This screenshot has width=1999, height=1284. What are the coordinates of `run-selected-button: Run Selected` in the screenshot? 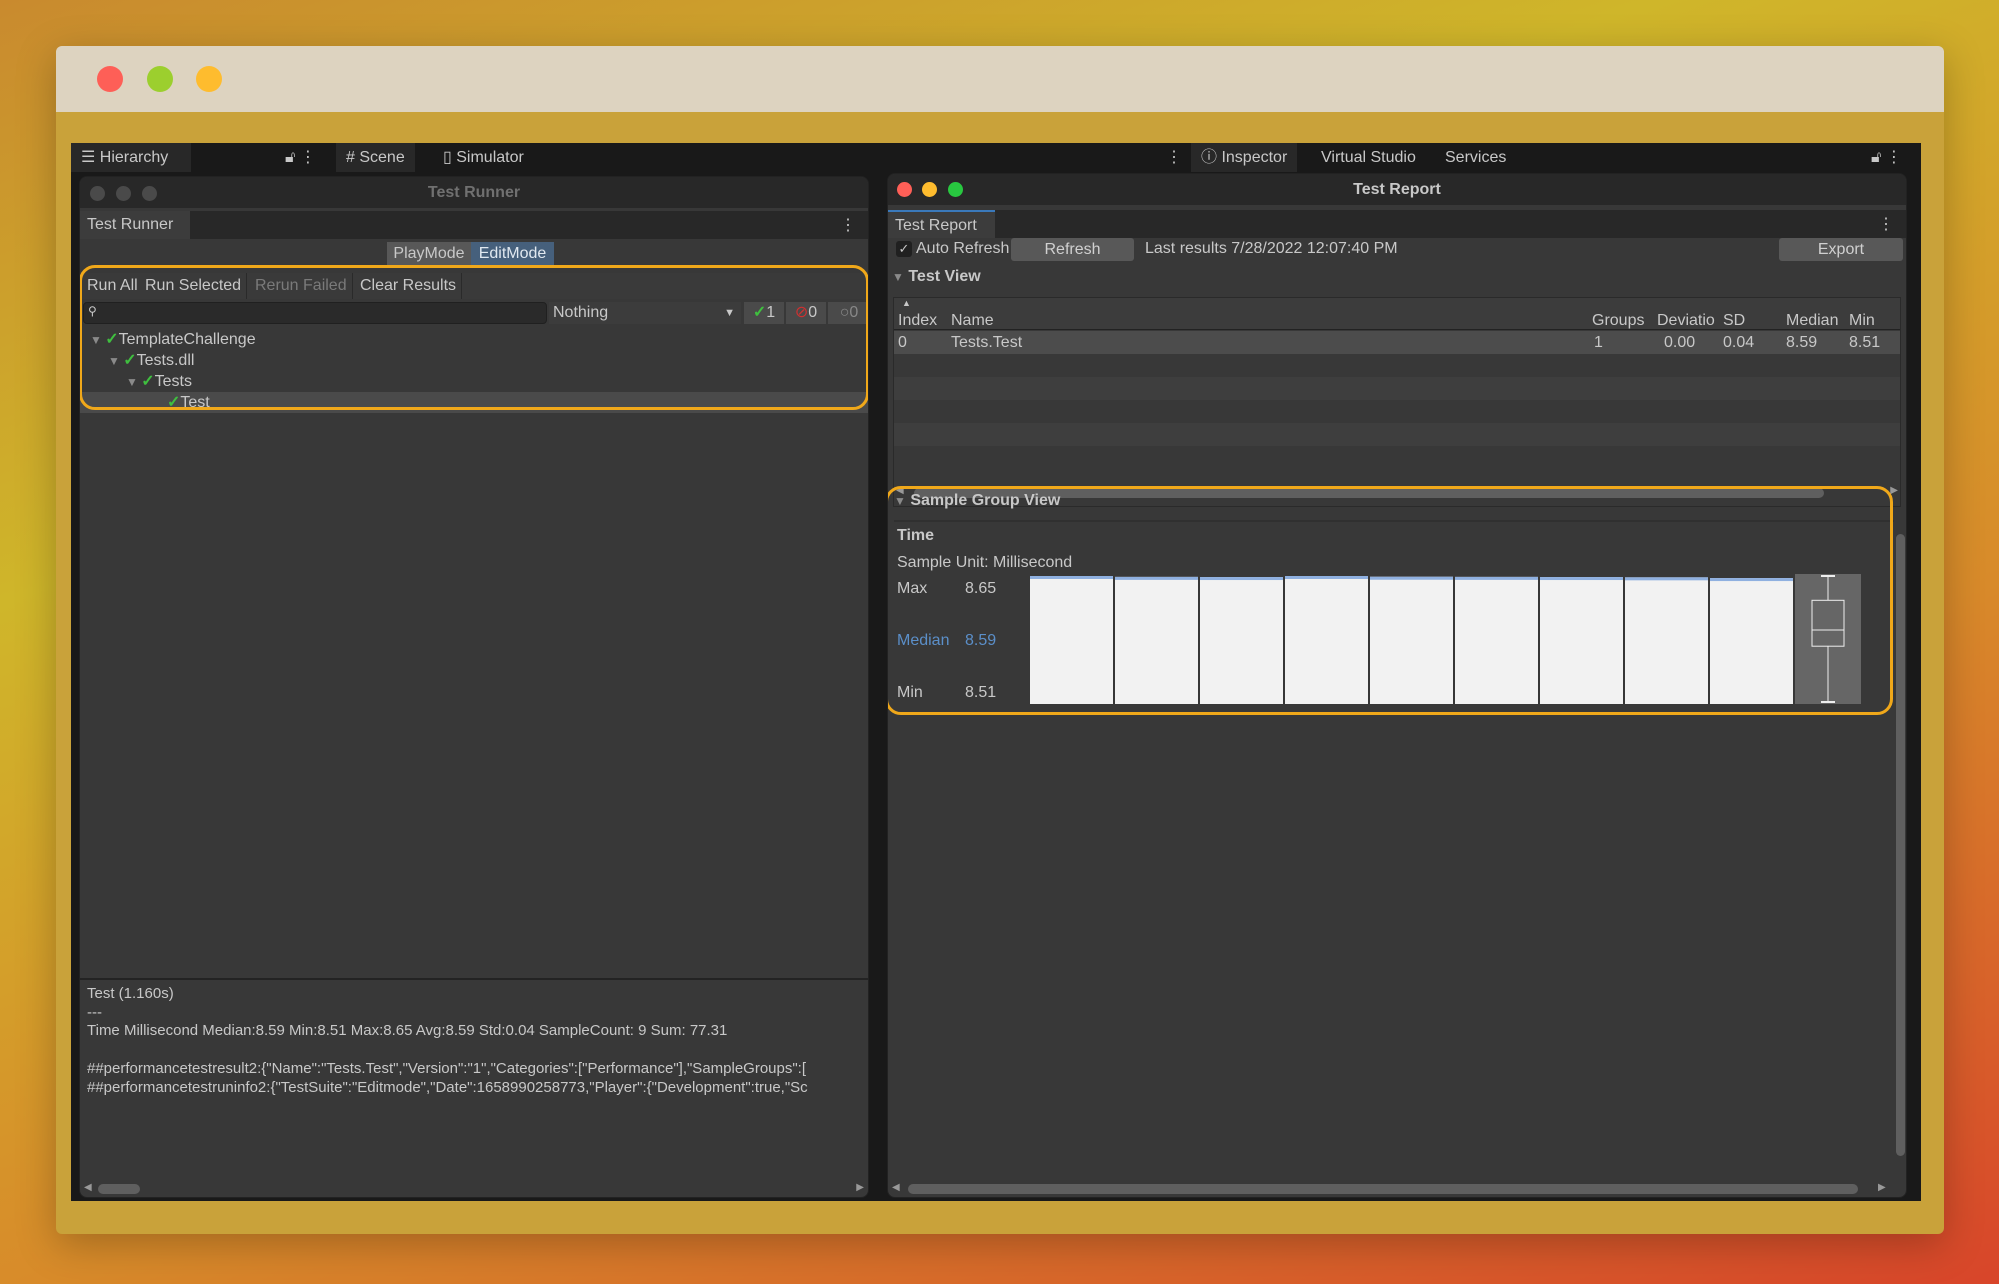 It's located at (194, 286).